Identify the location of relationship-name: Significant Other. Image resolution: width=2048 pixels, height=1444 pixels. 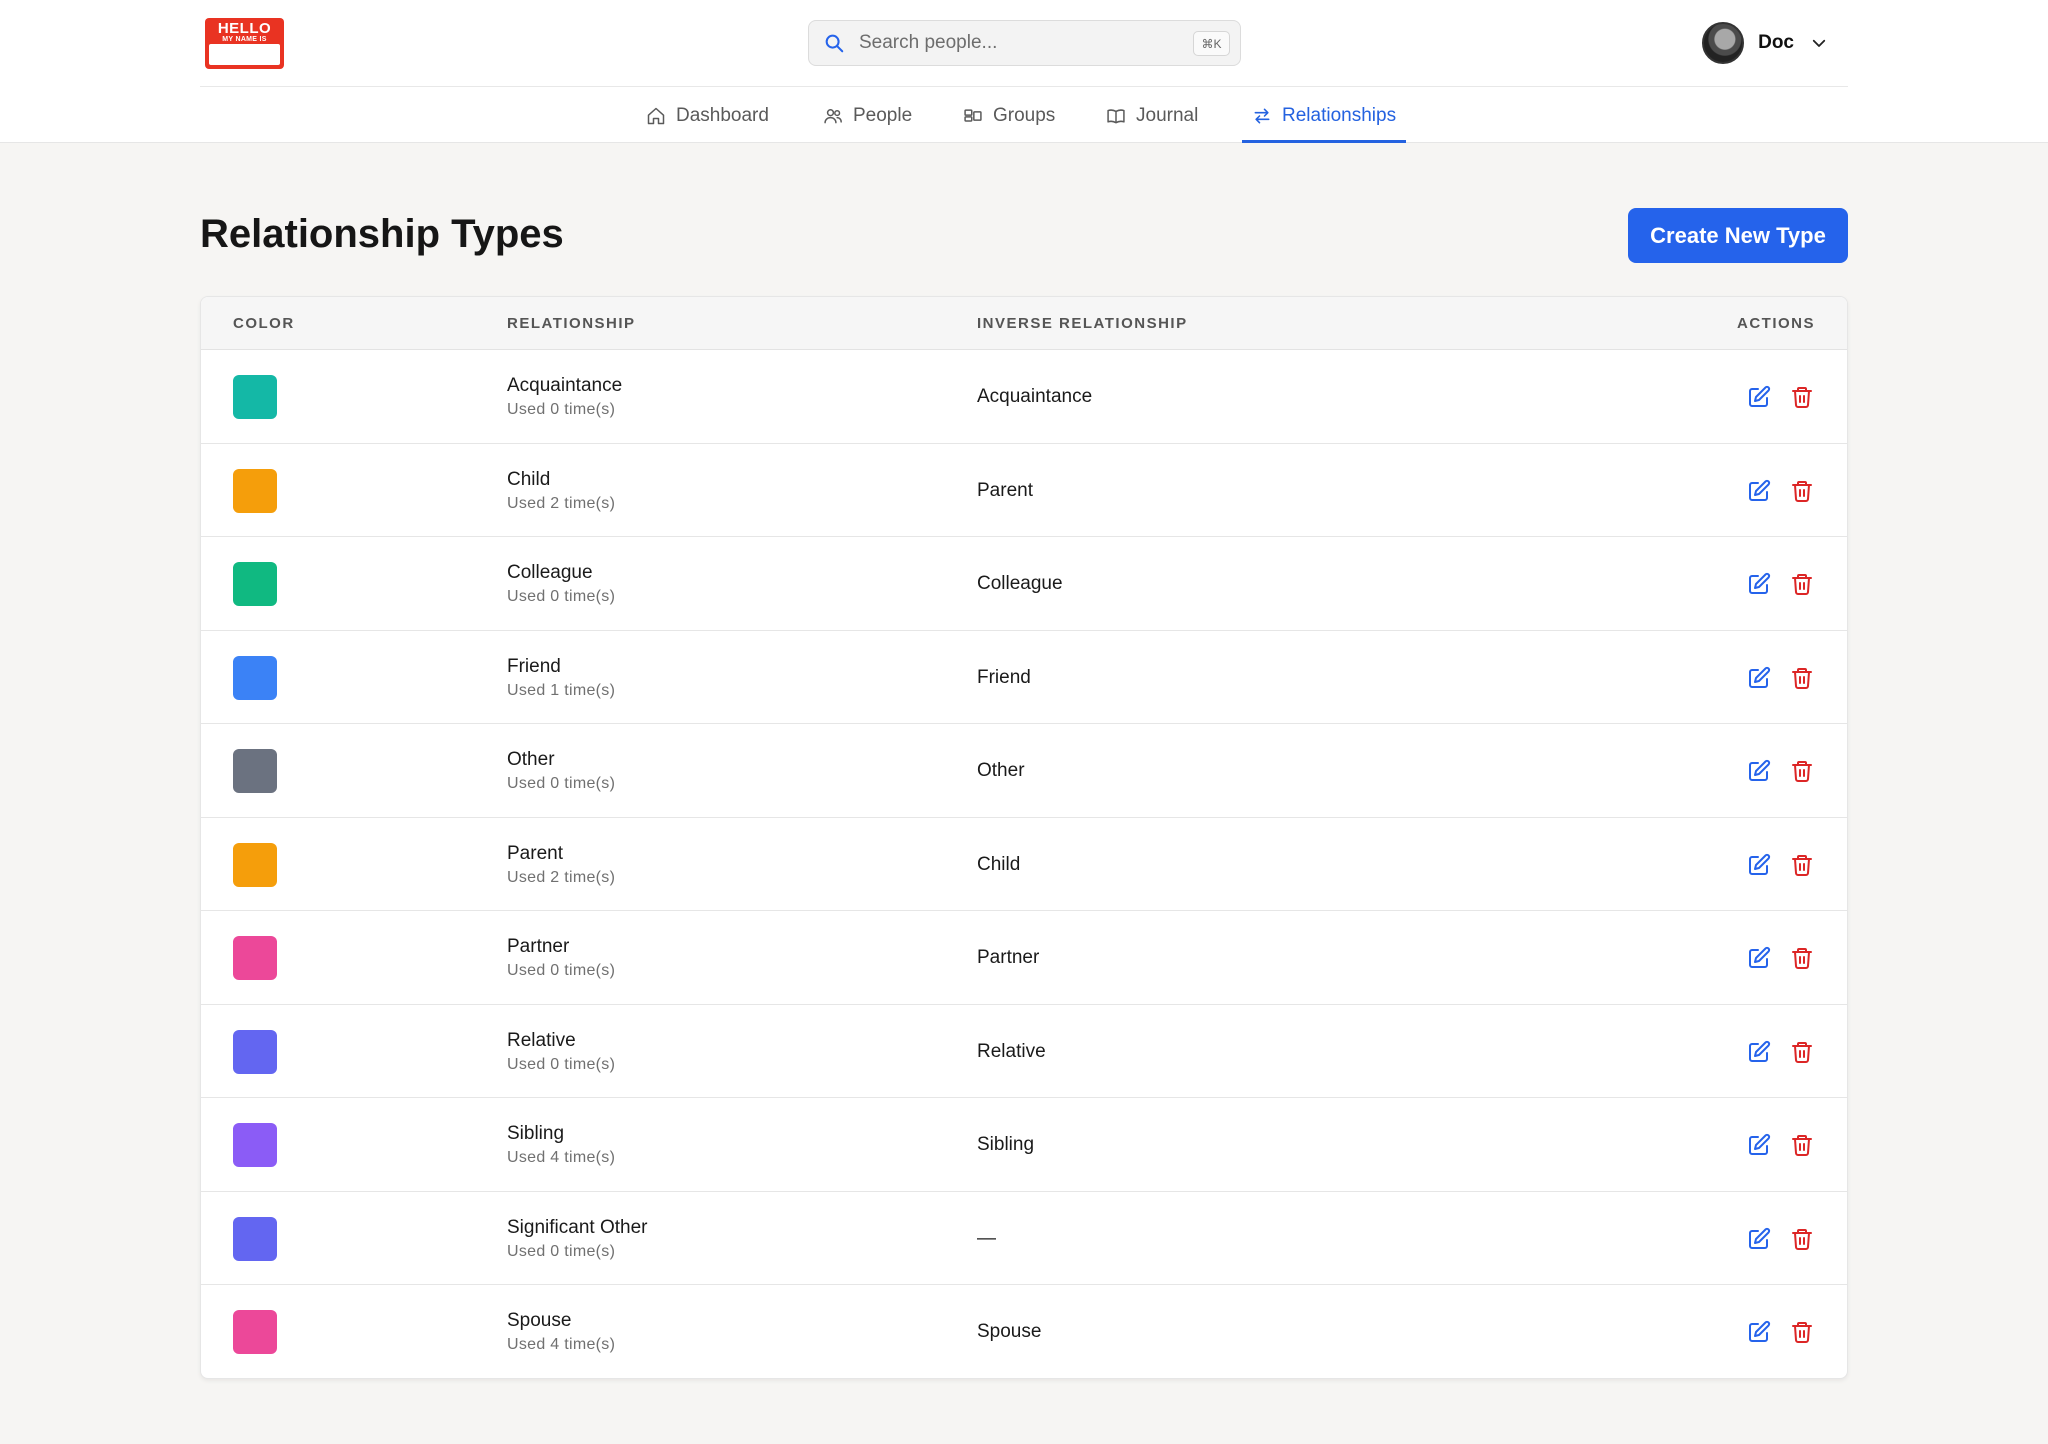
(577, 1227).